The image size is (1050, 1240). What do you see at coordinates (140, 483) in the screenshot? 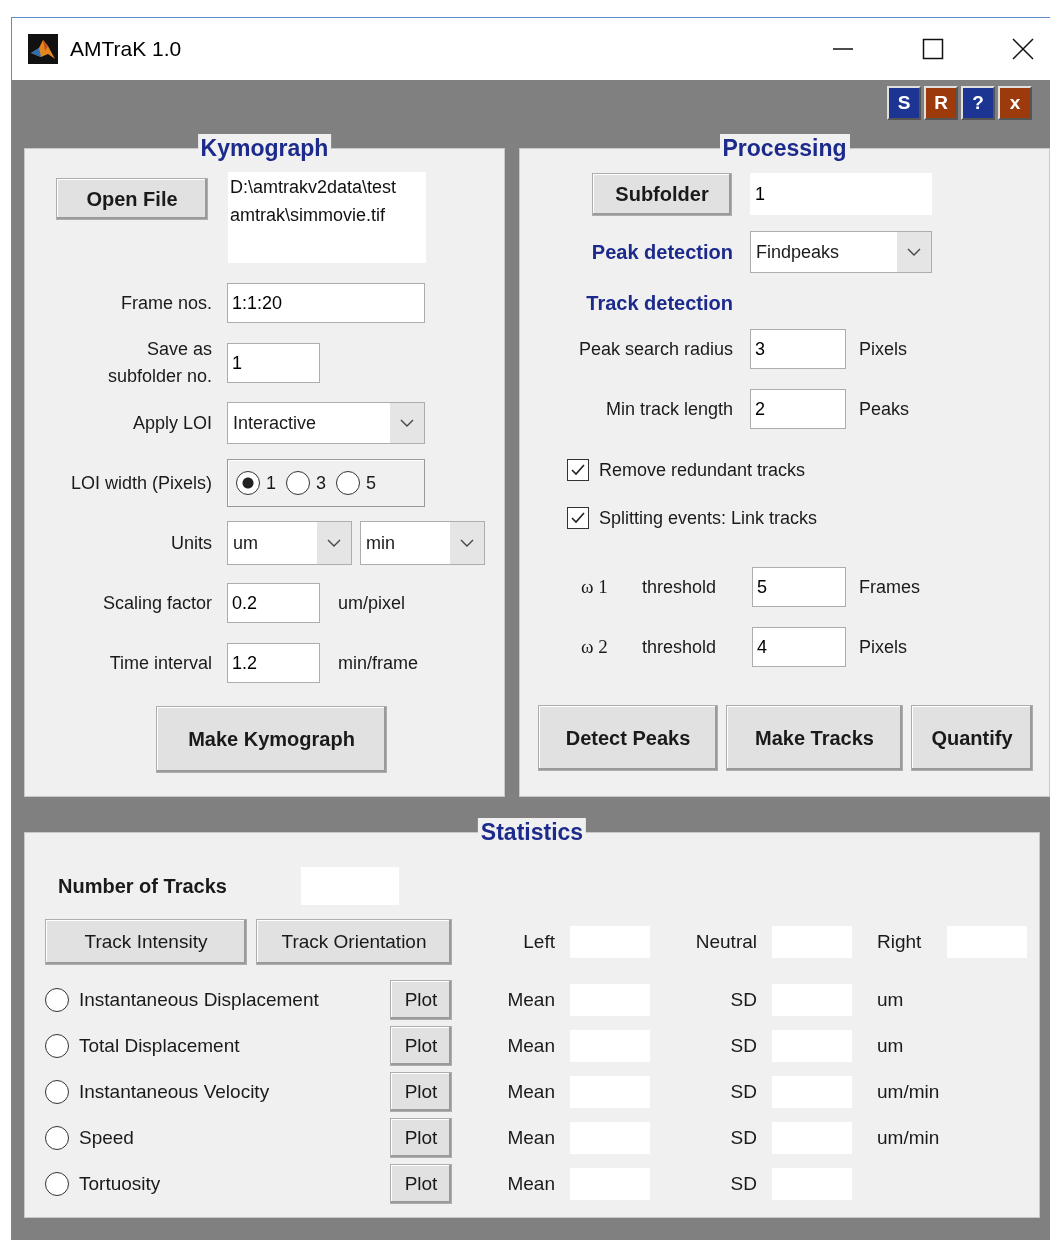
I see `field-label: LOI width (Pixels)` at bounding box center [140, 483].